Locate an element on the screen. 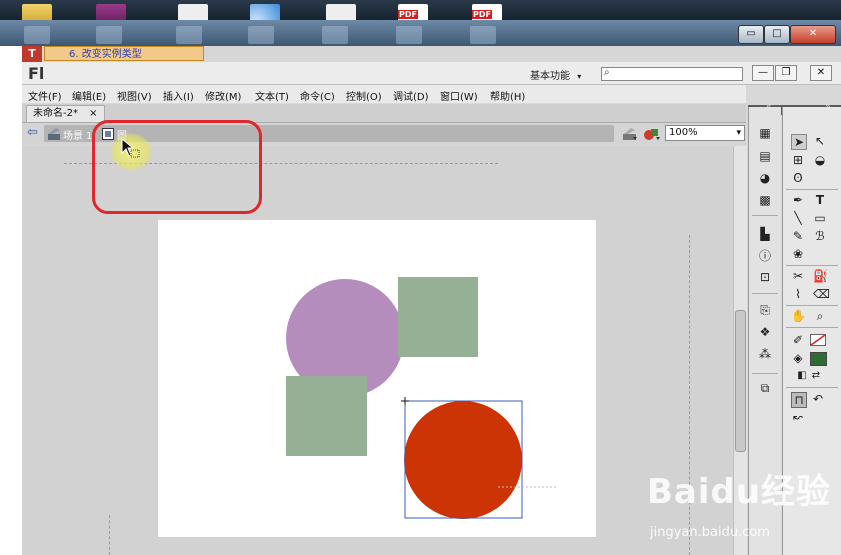 Image resolution: width=841 pixels, height=555 pixels. window-maximize-button: □ is located at coordinates (777, 34).